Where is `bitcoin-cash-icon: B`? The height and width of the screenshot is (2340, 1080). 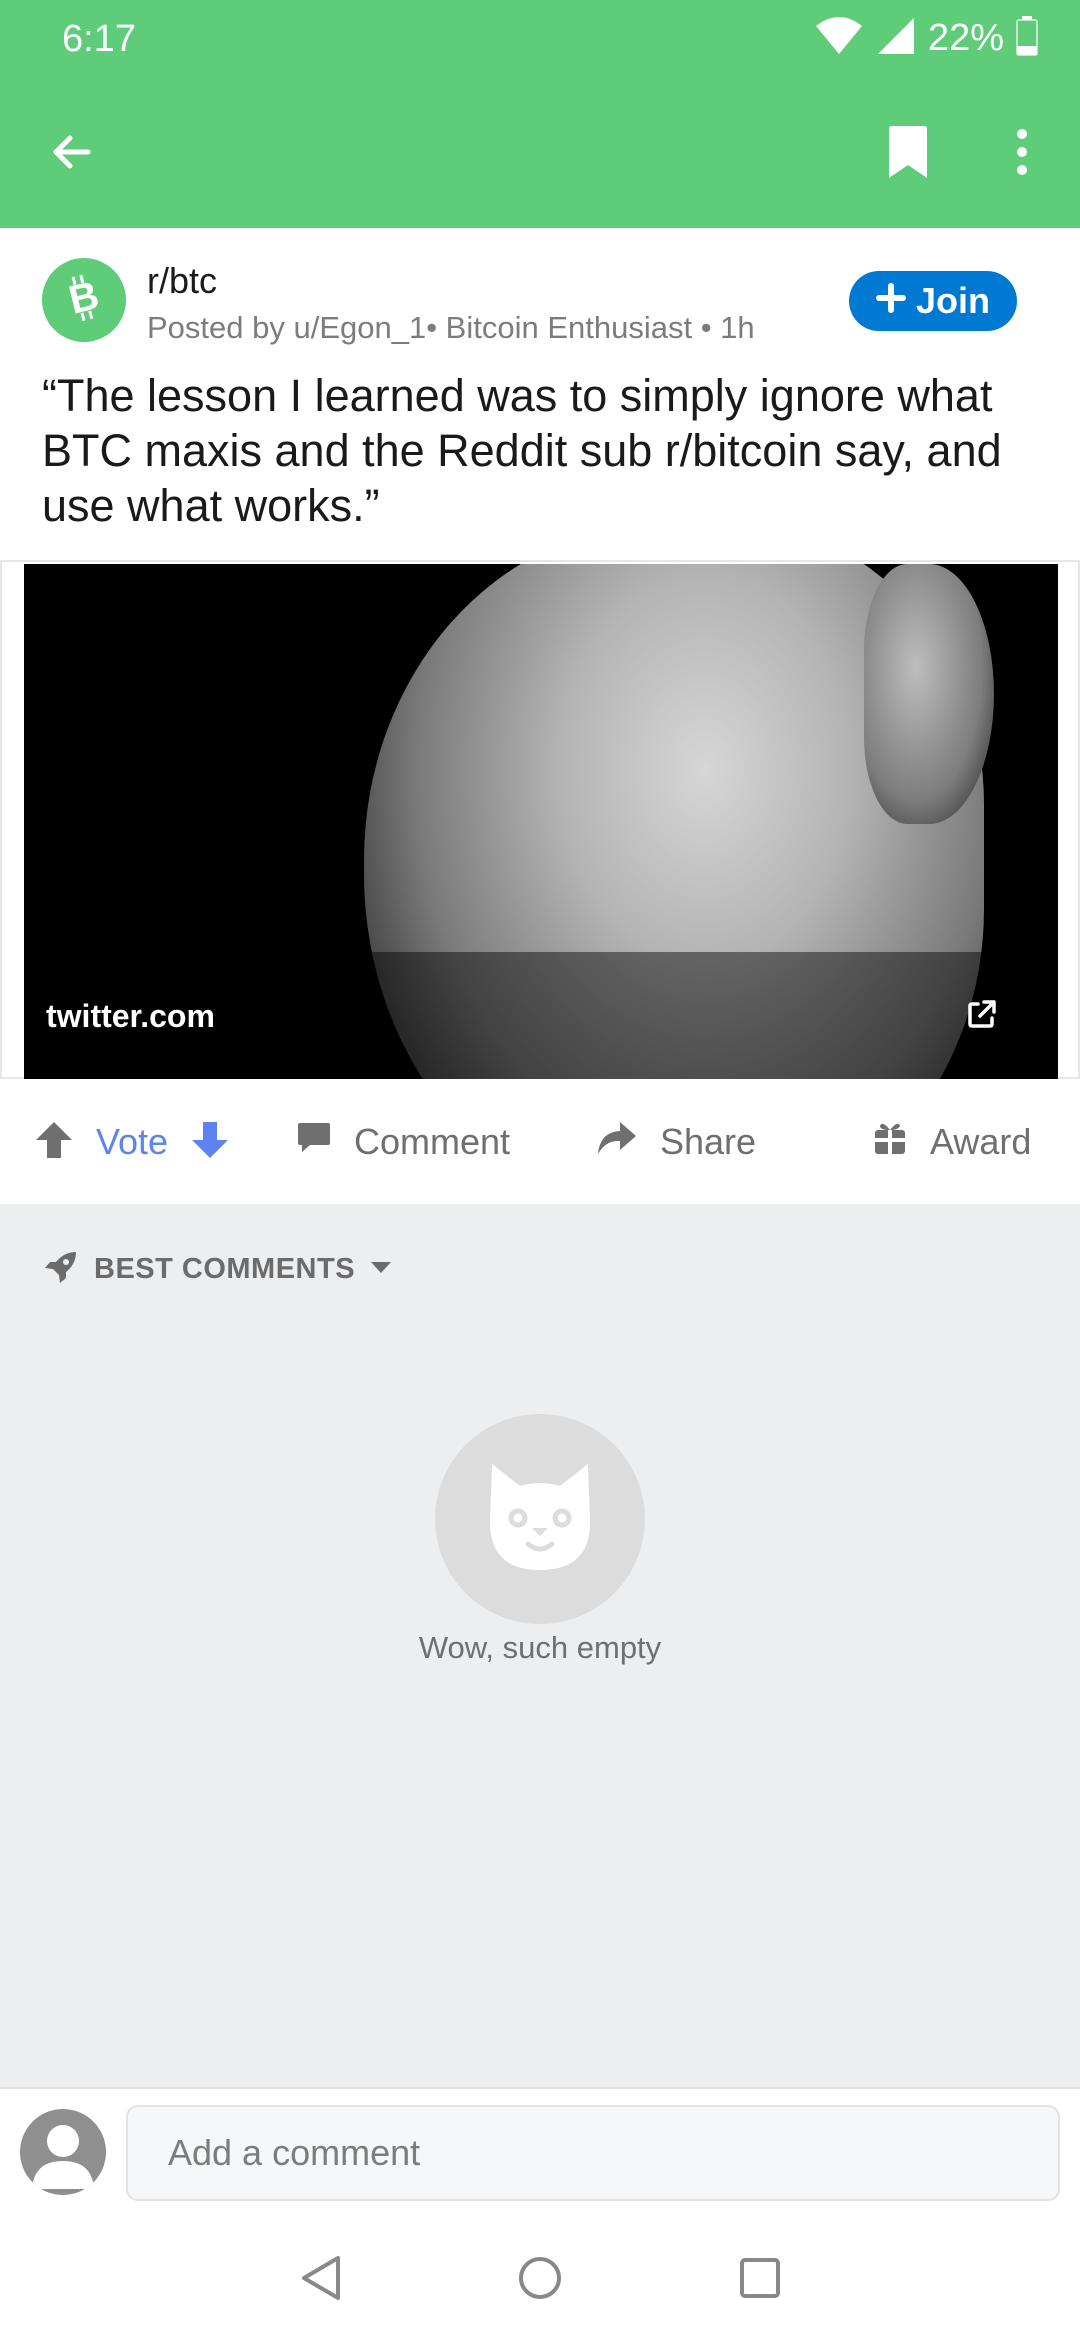 bitcoin-cash-icon: B is located at coordinates (84, 300).